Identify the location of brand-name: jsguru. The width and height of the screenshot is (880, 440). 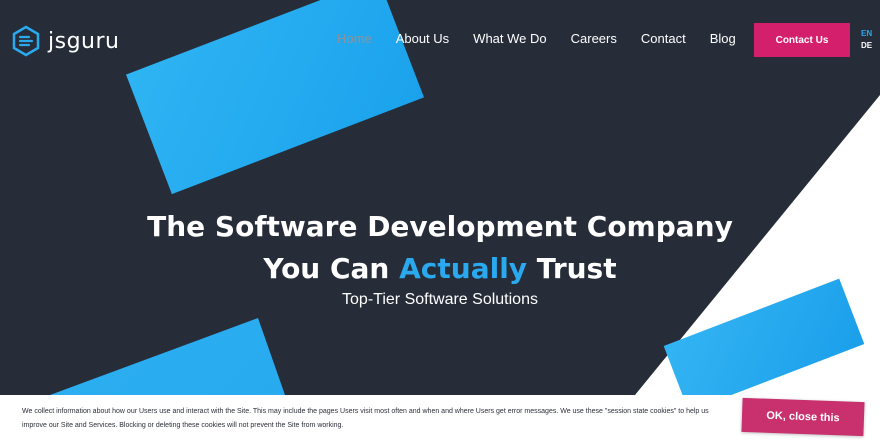
(84, 41).